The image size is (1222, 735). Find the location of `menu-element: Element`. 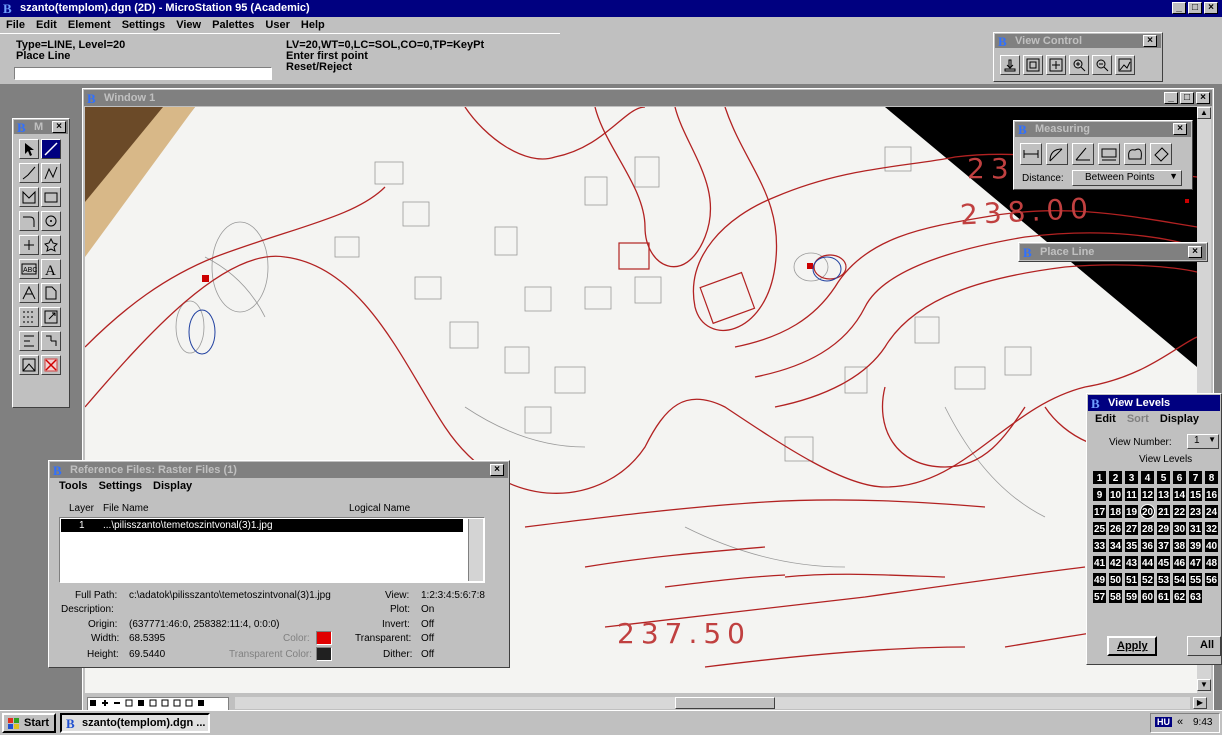

menu-element: Element is located at coordinates (89, 25).